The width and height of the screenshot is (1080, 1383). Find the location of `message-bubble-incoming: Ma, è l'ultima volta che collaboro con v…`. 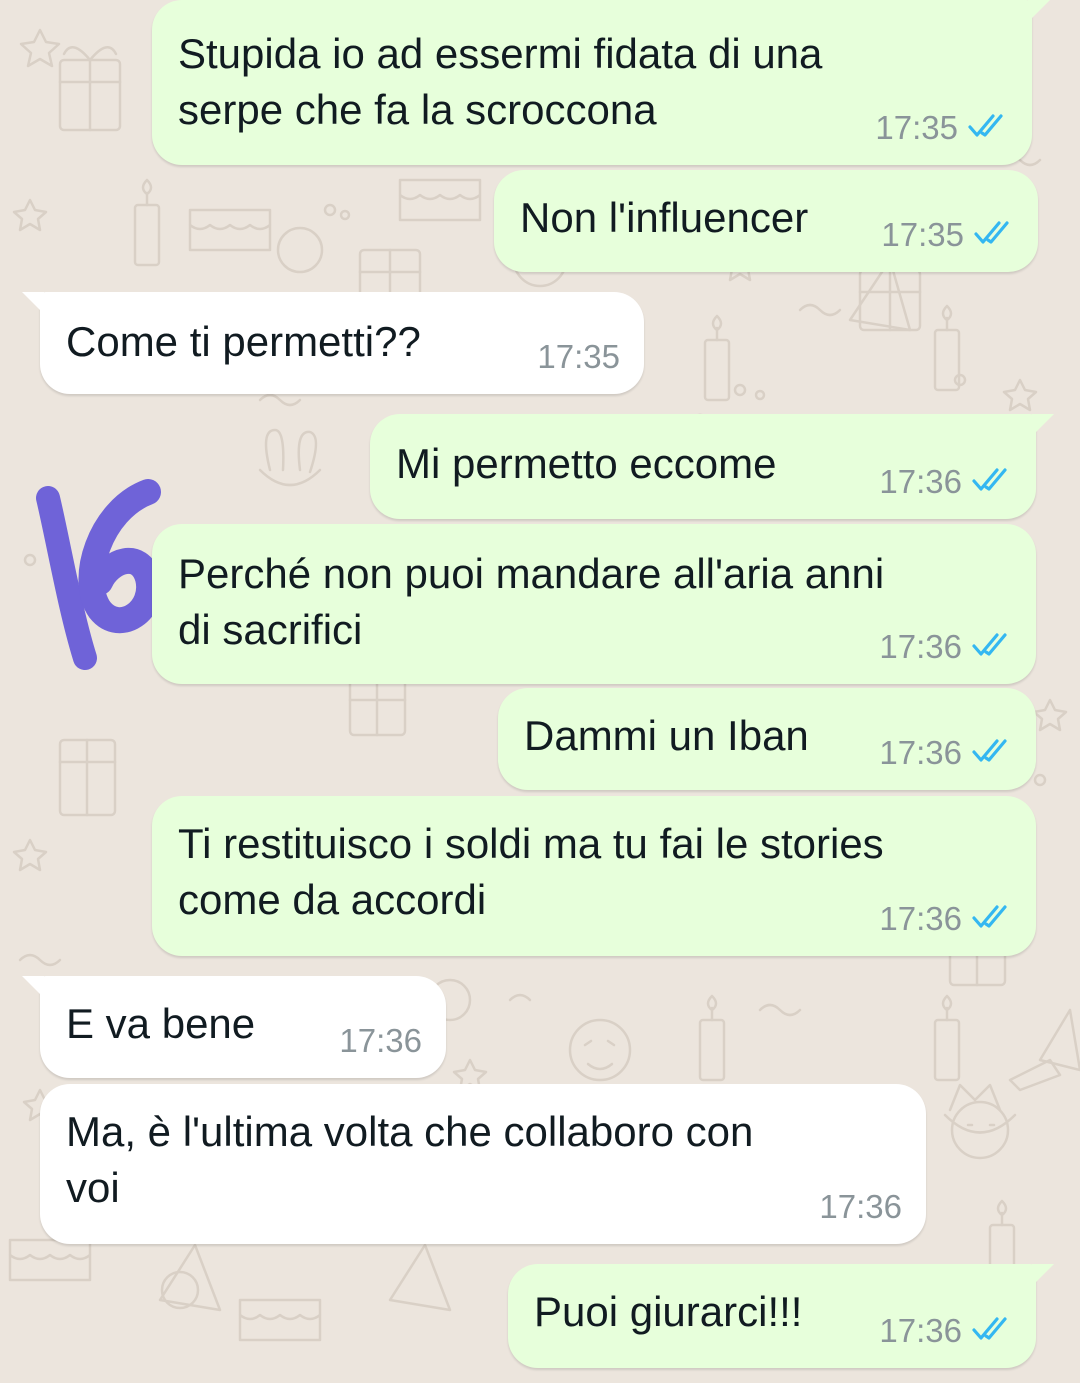

message-bubble-incoming: Ma, è l'ultima volta che collaboro con v… is located at coordinates (483, 1164).